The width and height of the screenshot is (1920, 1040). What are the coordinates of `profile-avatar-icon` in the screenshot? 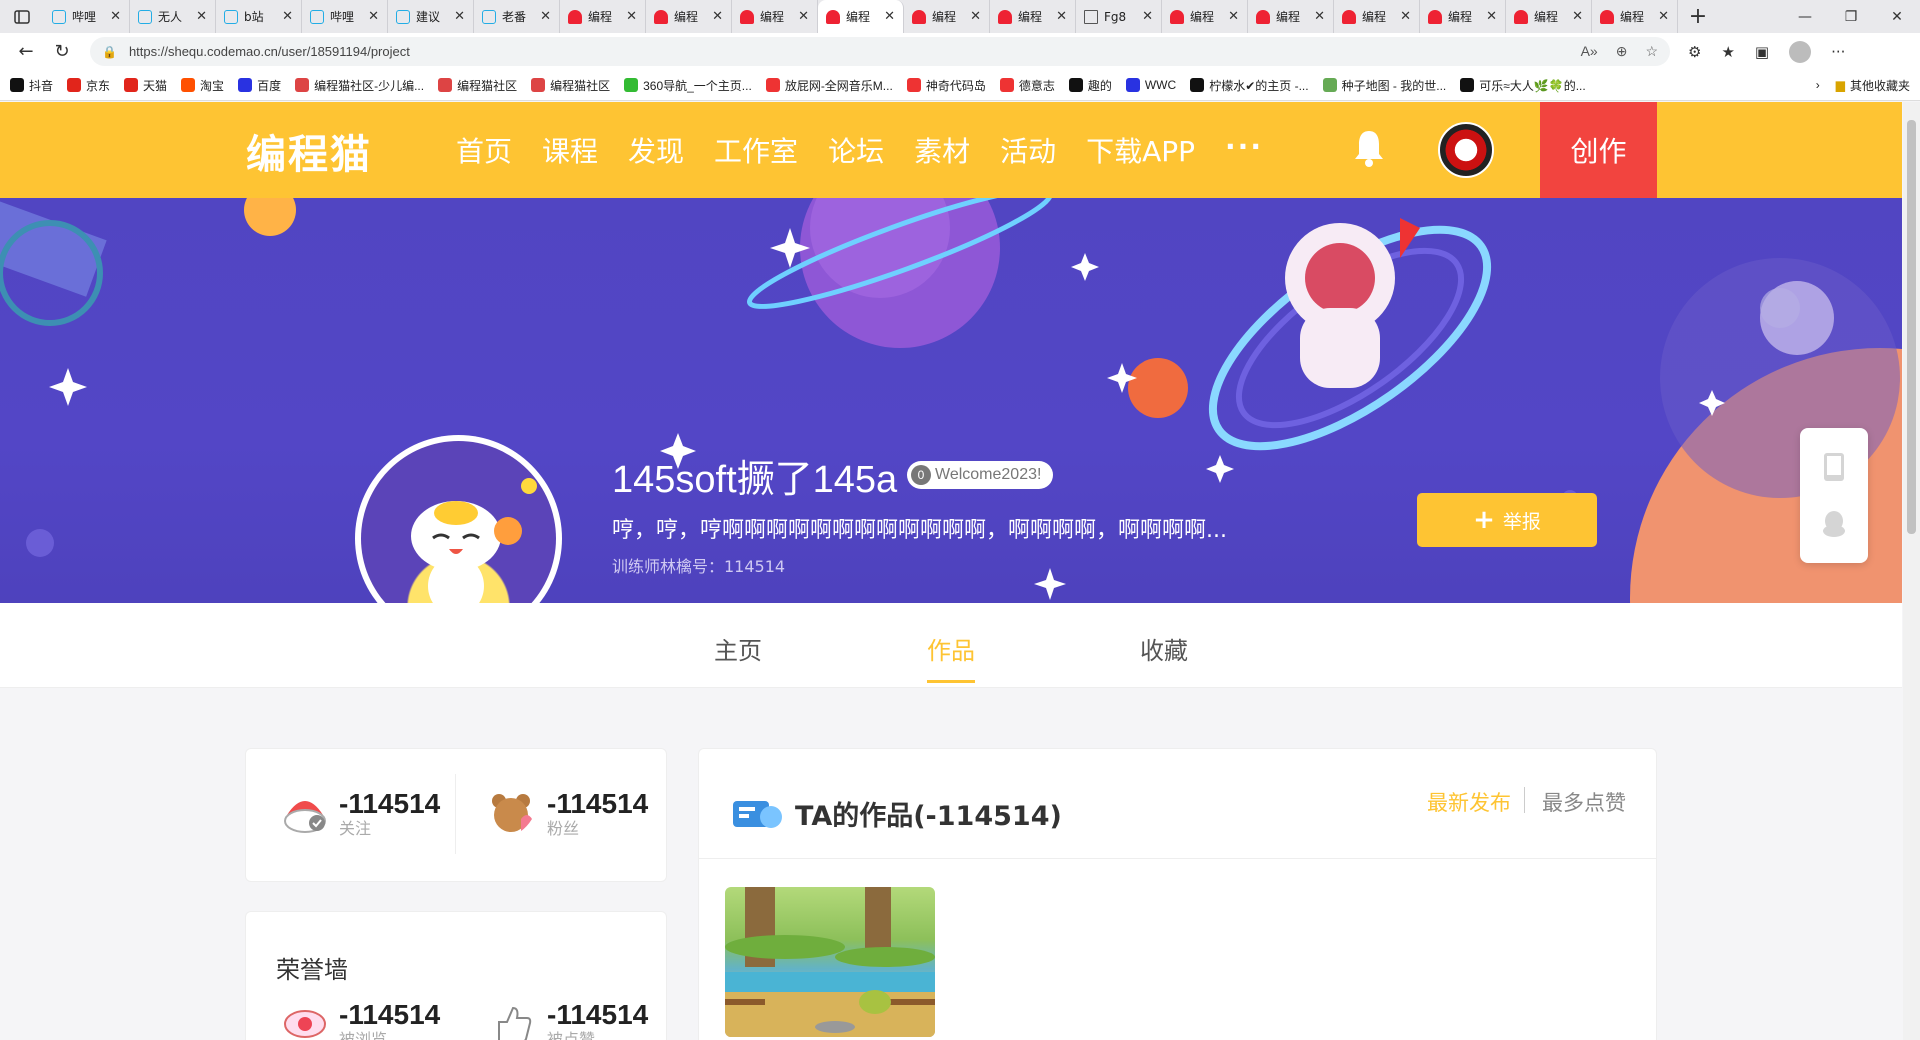 It's located at (1800, 51).